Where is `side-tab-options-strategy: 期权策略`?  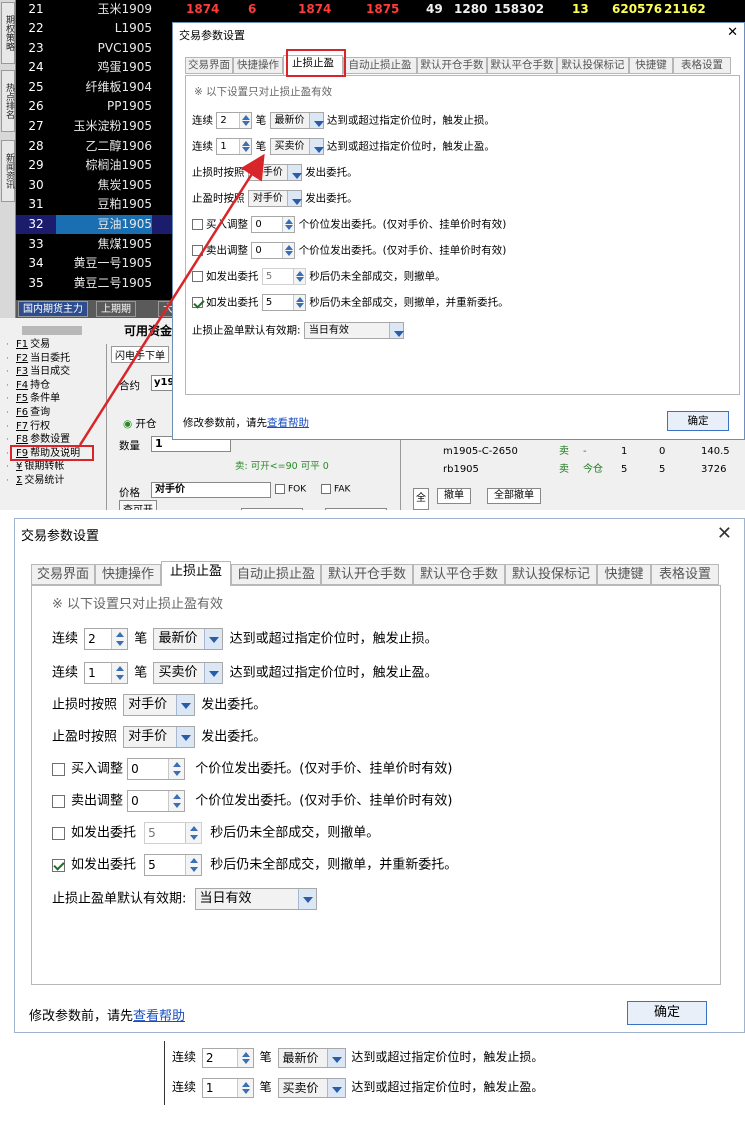 side-tab-options-strategy: 期权策略 is located at coordinates (8, 33).